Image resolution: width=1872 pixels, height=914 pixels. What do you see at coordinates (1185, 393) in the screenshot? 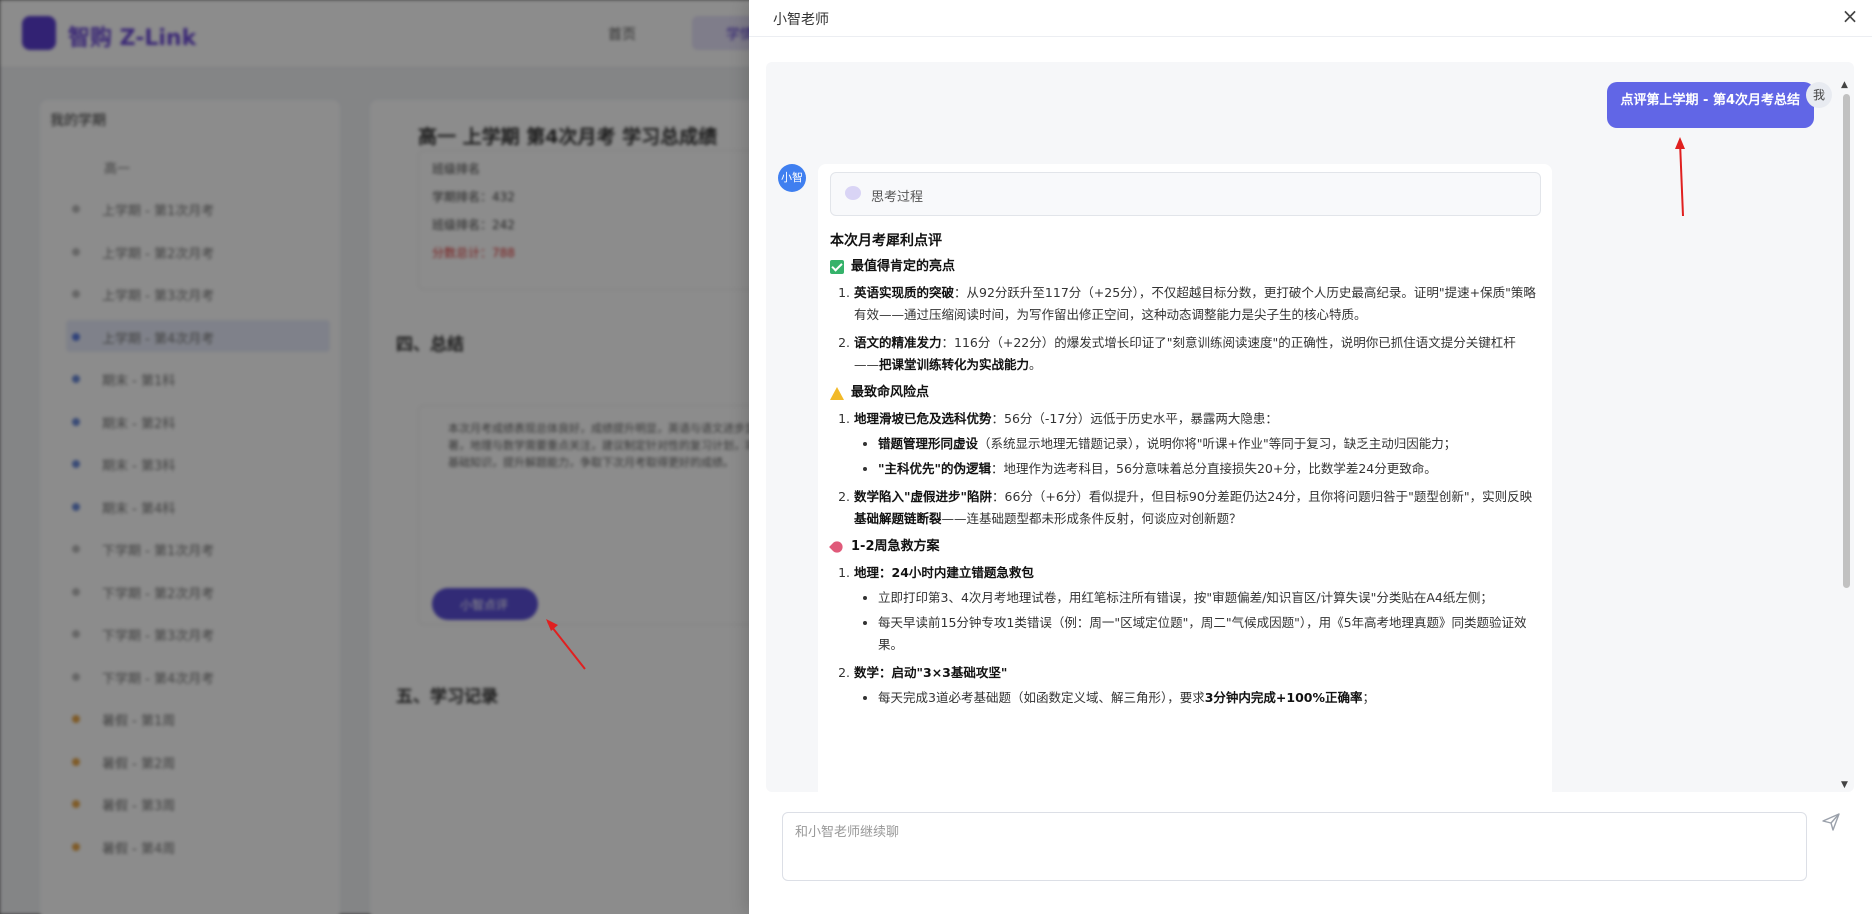
I see `section-risks: 最致命风险点` at bounding box center [1185, 393].